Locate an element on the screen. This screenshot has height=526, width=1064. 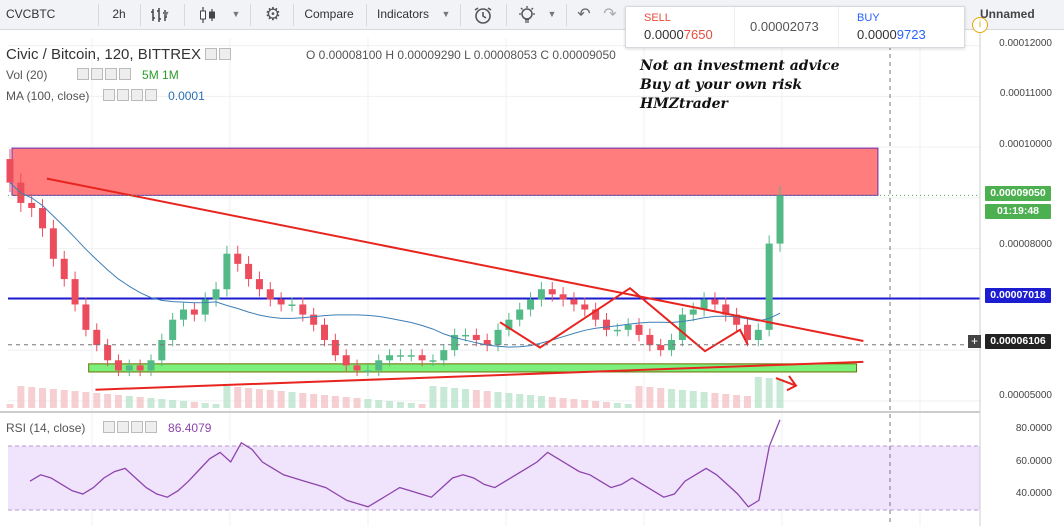
gear-icon: ⚙ is located at coordinates (273, 14).